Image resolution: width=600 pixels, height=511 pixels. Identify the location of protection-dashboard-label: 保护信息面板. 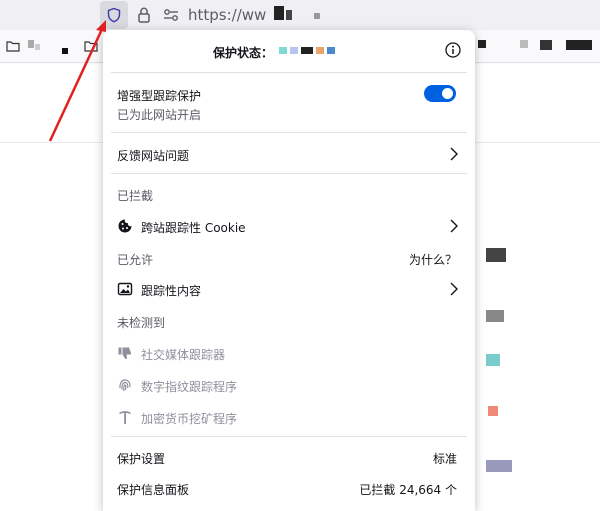
(153, 490).